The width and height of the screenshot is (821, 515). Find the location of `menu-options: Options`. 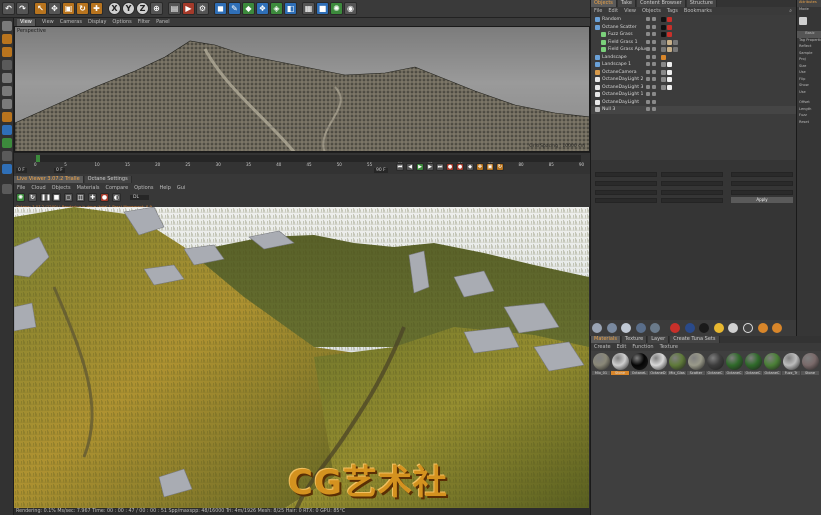

menu-options: Options is located at coordinates (121, 22).